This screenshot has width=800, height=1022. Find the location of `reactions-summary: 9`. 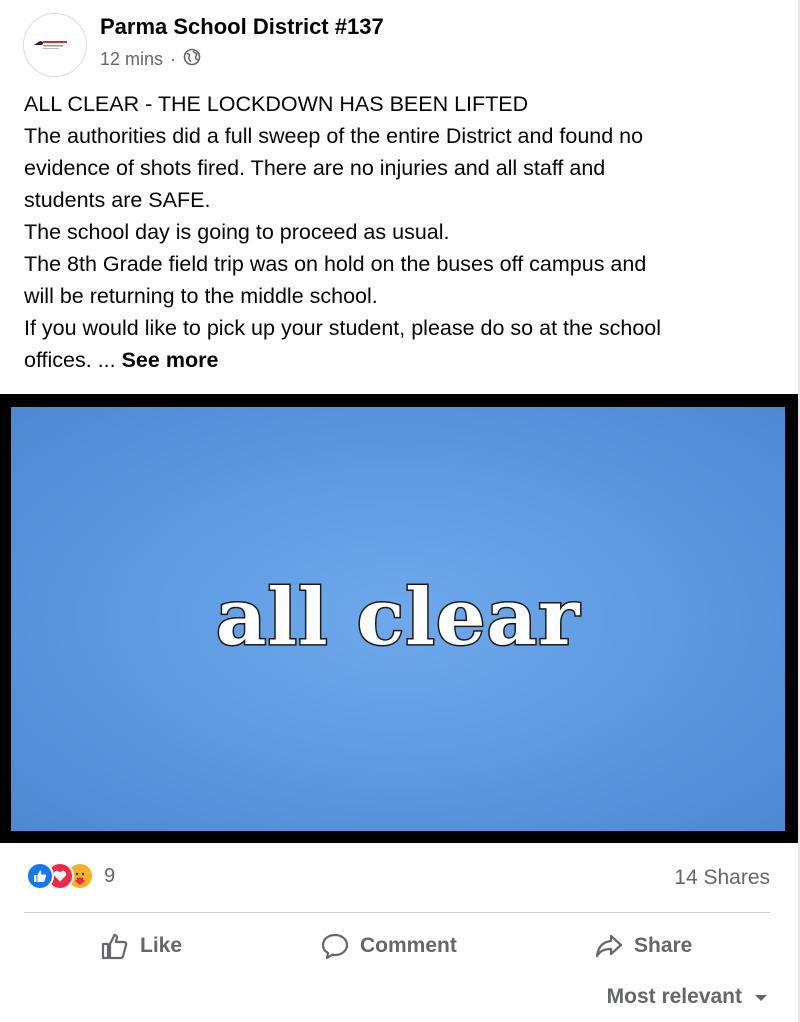

reactions-summary: 9 is located at coordinates (70, 876).